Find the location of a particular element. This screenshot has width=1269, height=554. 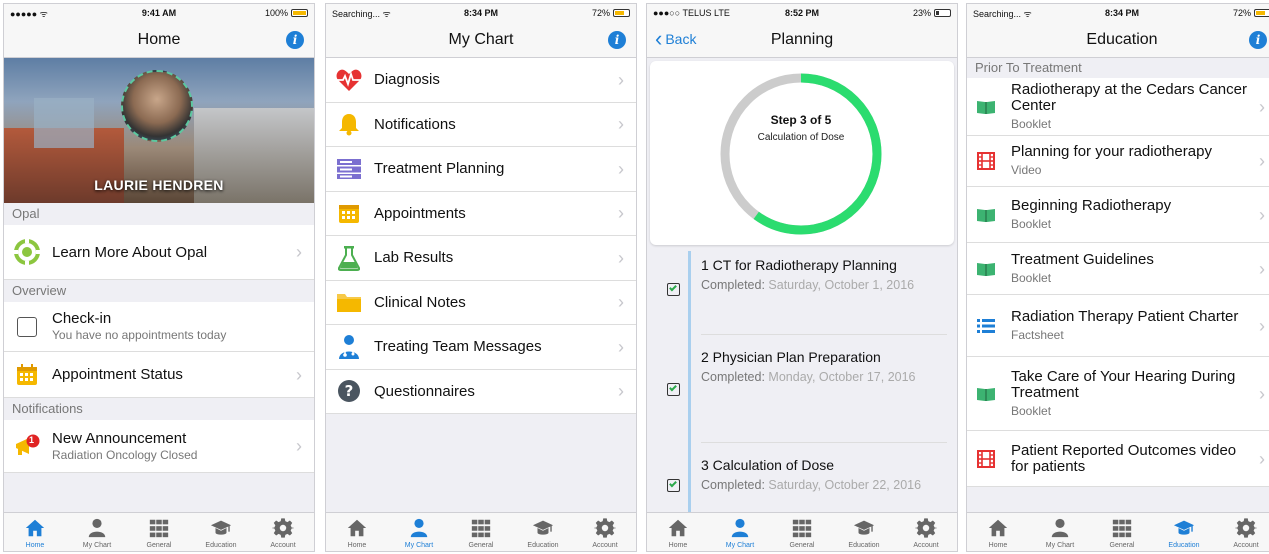

completed-date: Saturday, October 1, 2016 is located at coordinates (841, 285).